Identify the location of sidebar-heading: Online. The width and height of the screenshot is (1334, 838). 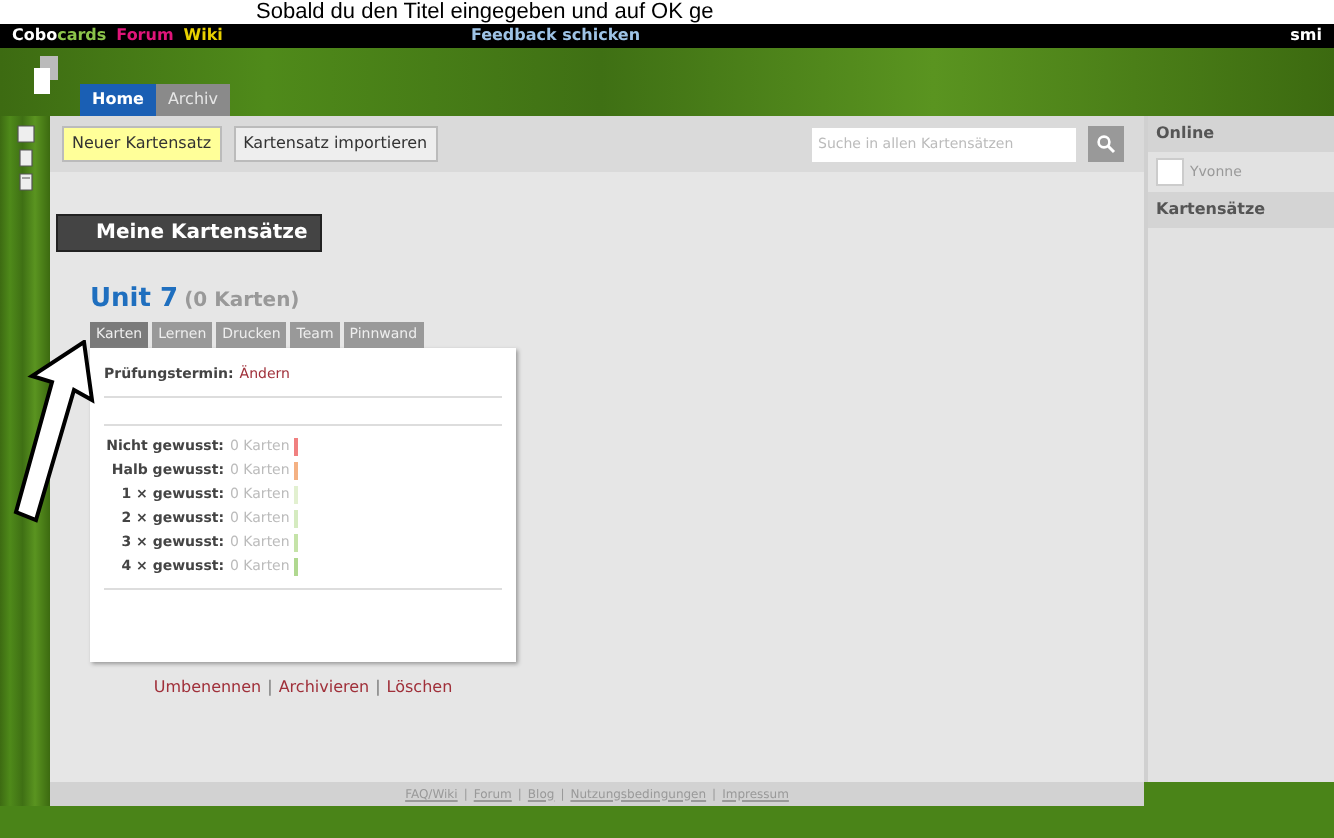
(1241, 134).